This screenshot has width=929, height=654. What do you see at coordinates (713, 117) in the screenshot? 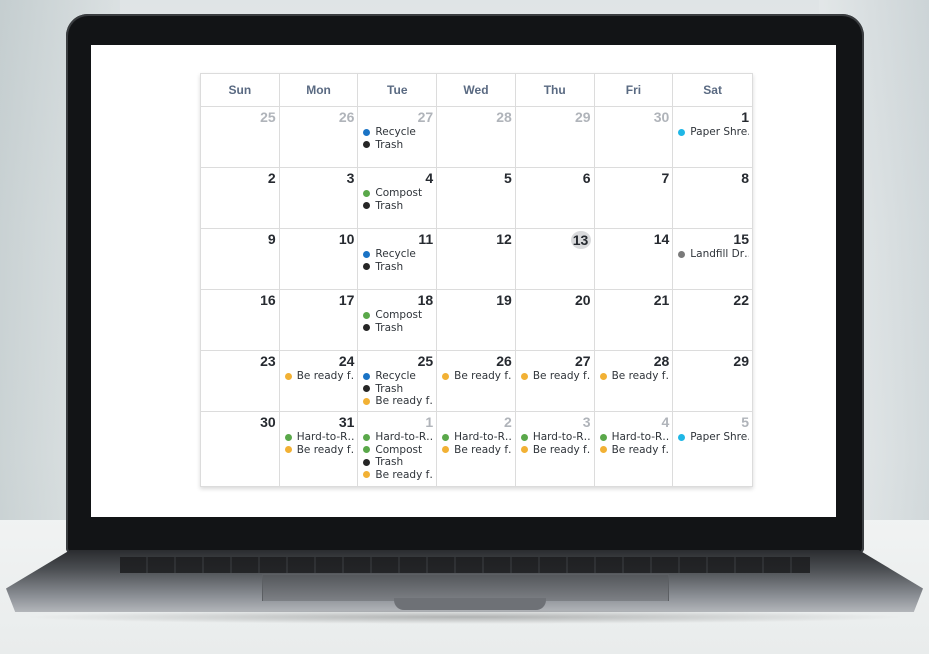
I see `day-number: 1` at bounding box center [713, 117].